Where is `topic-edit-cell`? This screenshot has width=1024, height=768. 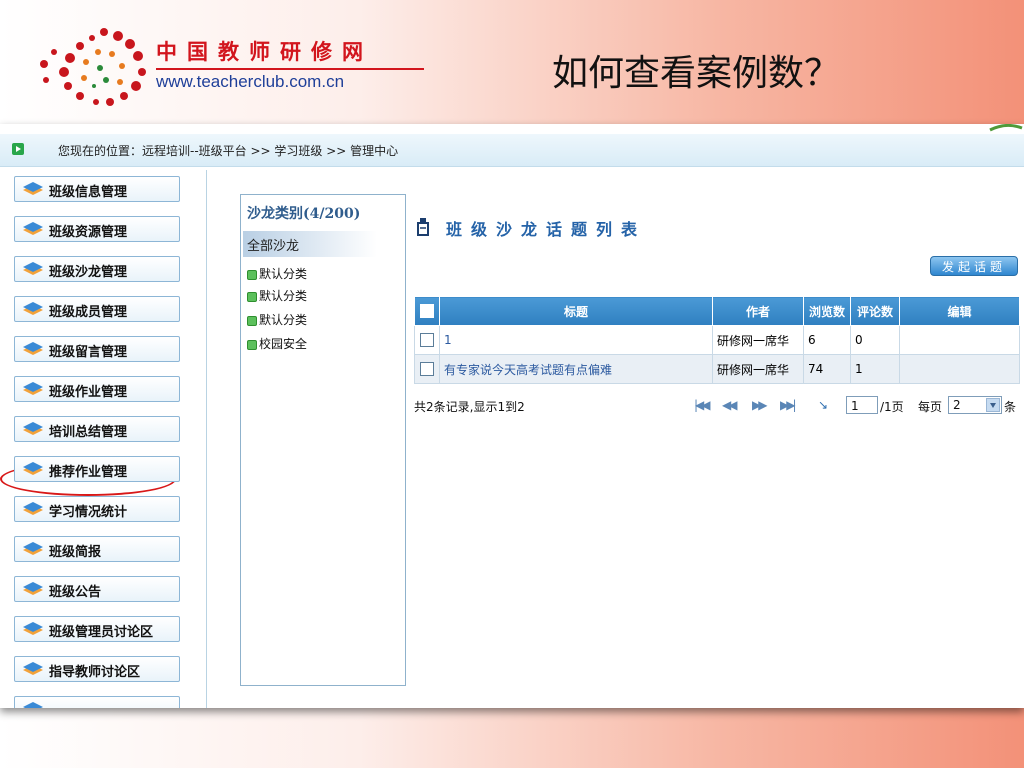 topic-edit-cell is located at coordinates (959, 340).